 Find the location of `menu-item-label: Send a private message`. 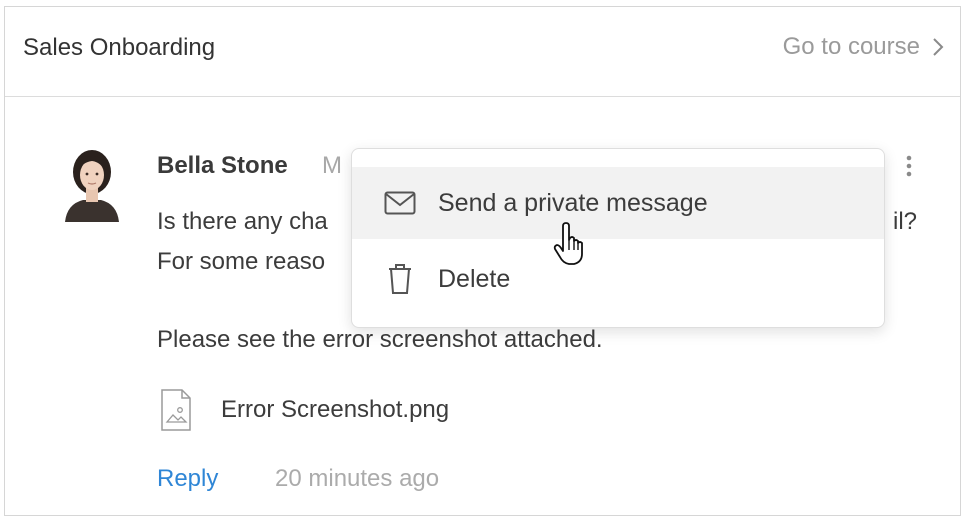

menu-item-label: Send a private message is located at coordinates (573, 202).